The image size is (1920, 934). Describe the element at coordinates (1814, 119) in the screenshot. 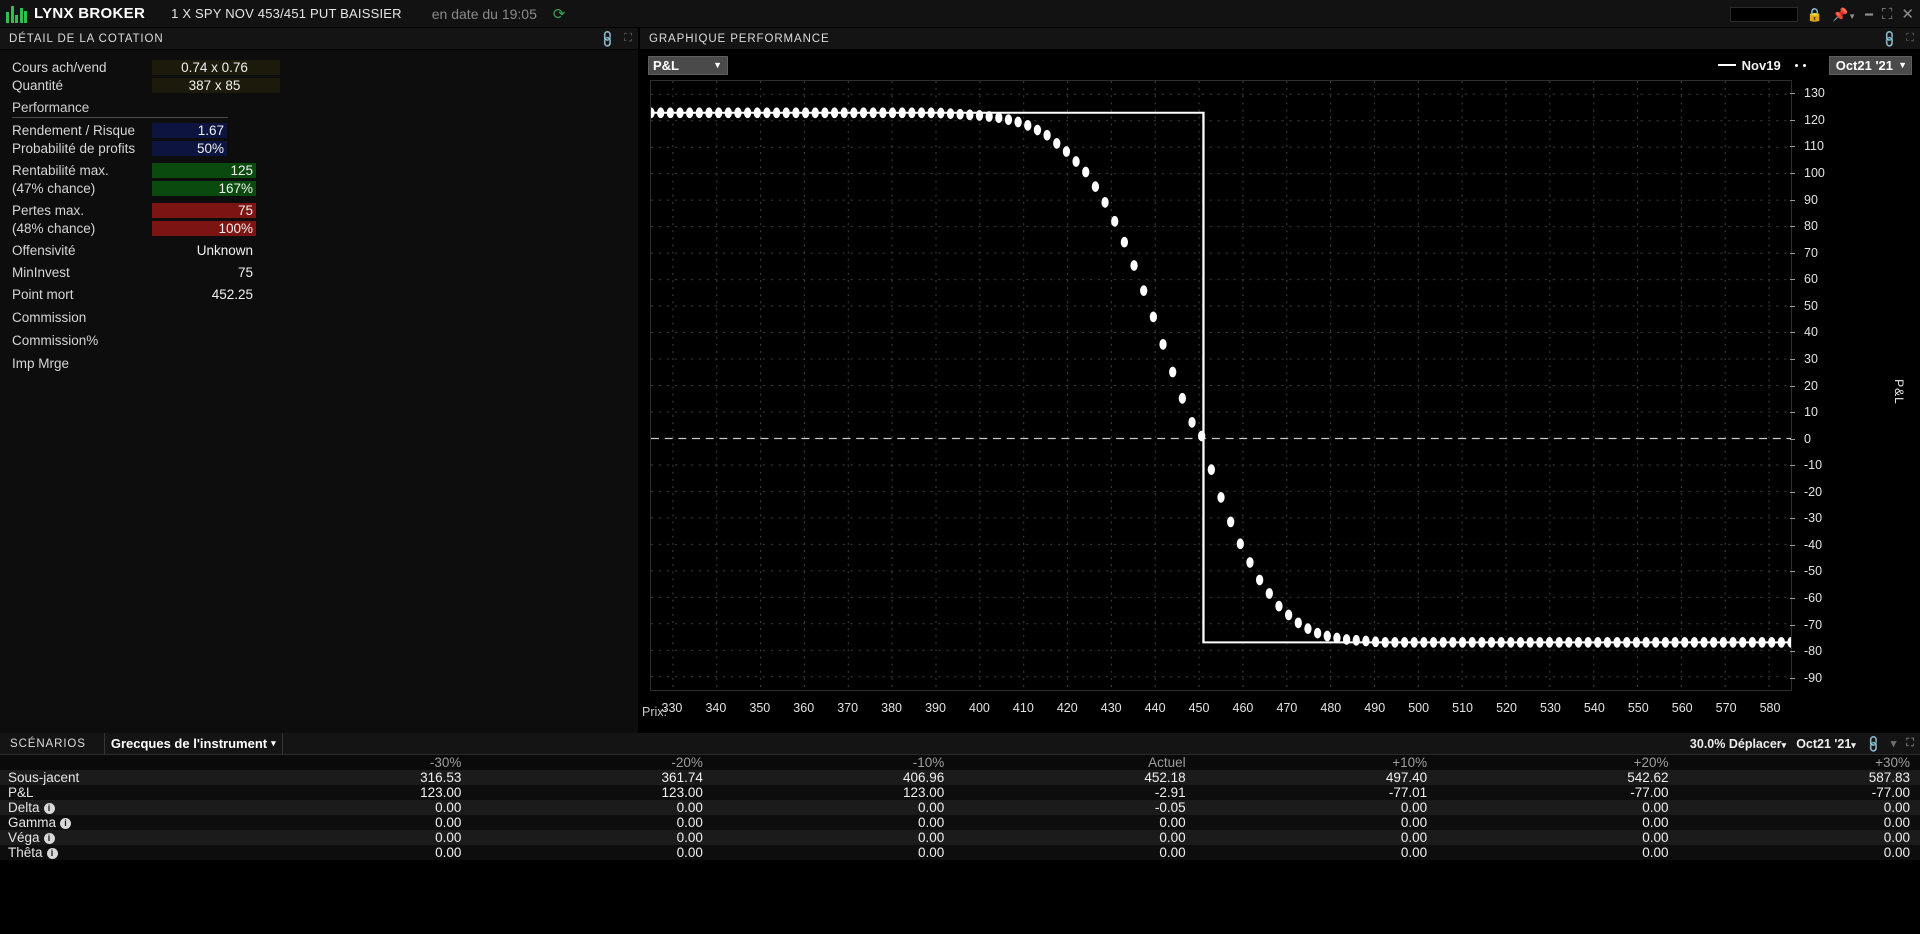

I see `y-axis-tick: 120` at that location.